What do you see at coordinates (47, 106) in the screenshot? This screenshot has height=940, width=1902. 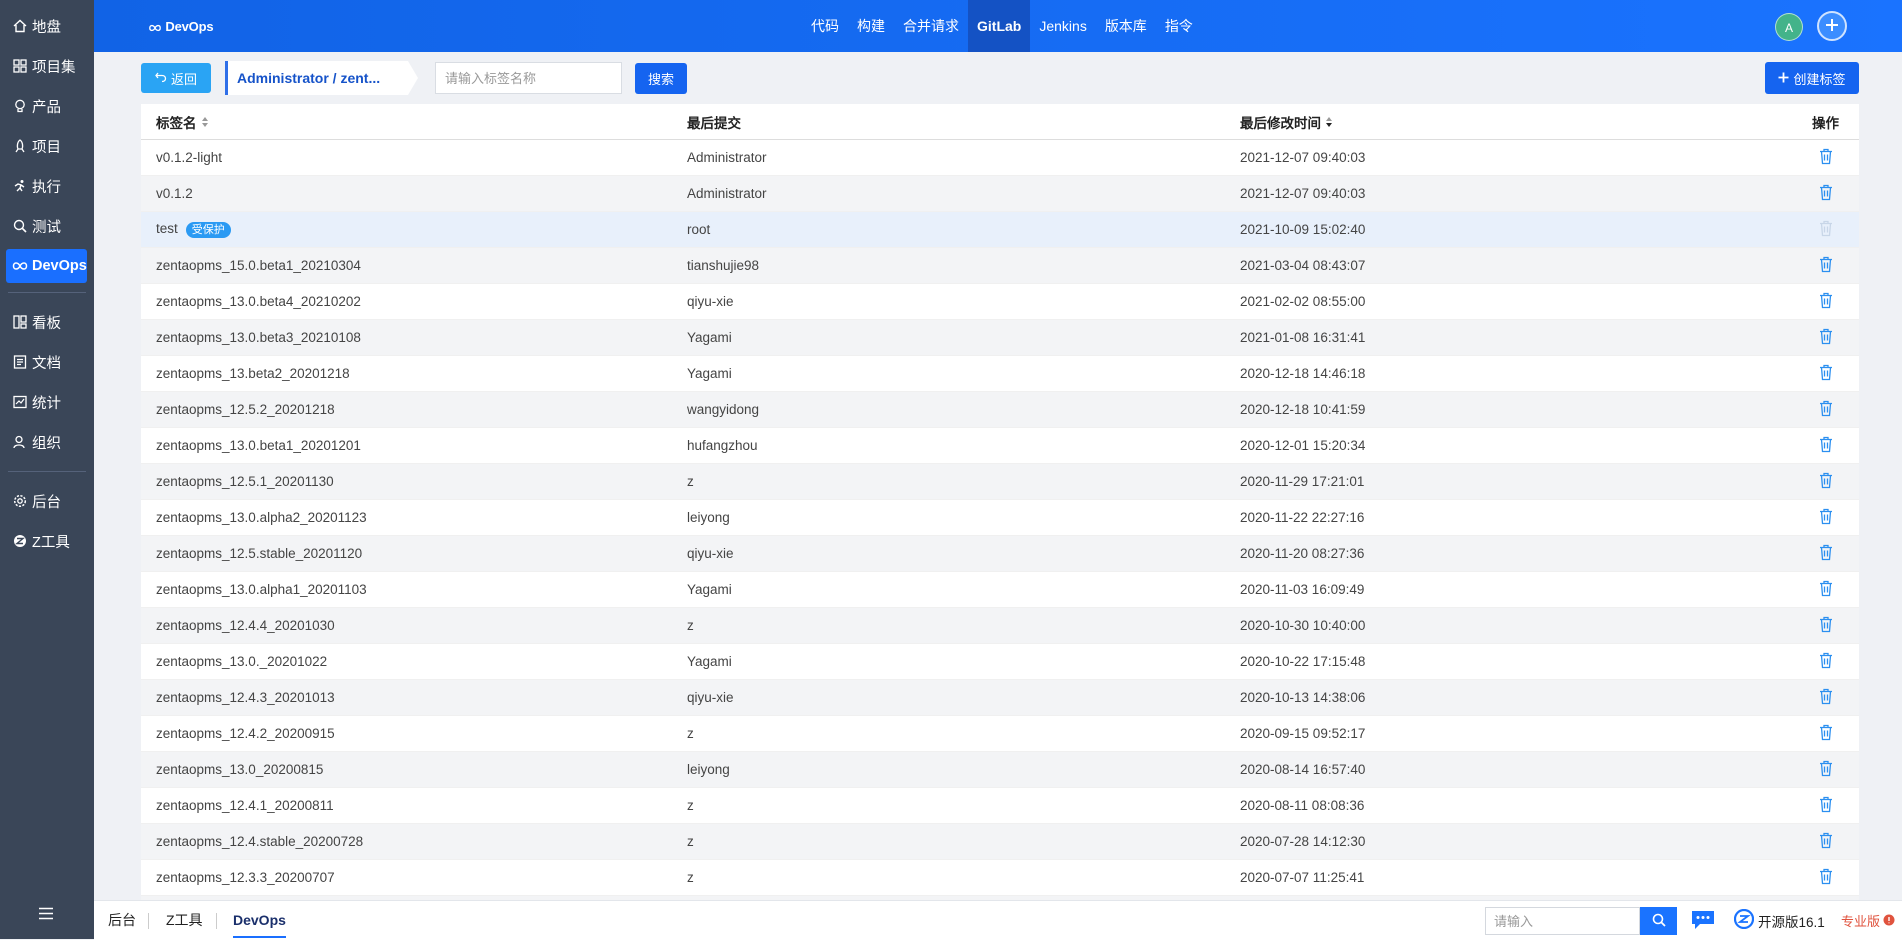 I see `sidebar-item-product: 产品` at bounding box center [47, 106].